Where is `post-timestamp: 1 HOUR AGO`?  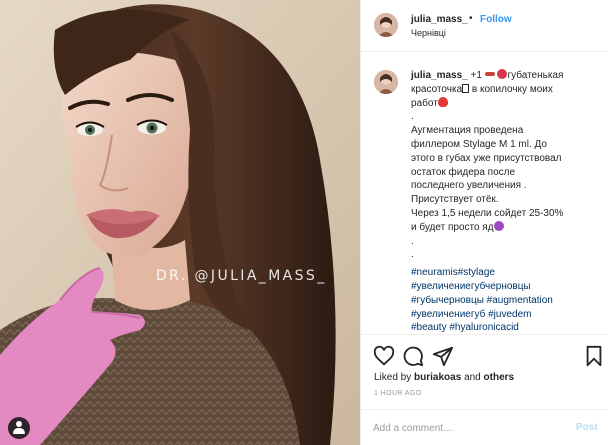
post-timestamp: 1 HOUR AGO is located at coordinates (398, 393).